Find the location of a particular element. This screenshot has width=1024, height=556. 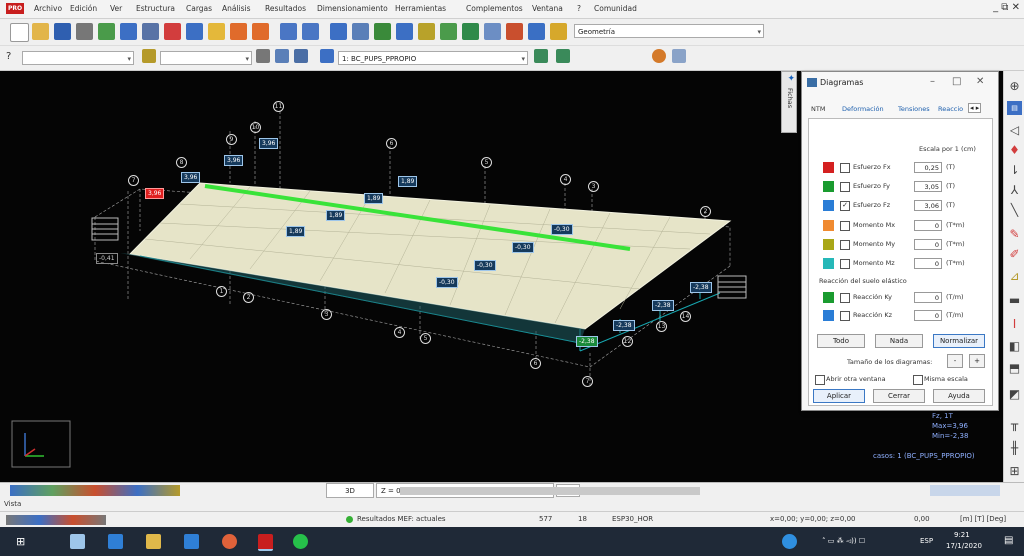

cases-icon is located at coordinates (327, 56).